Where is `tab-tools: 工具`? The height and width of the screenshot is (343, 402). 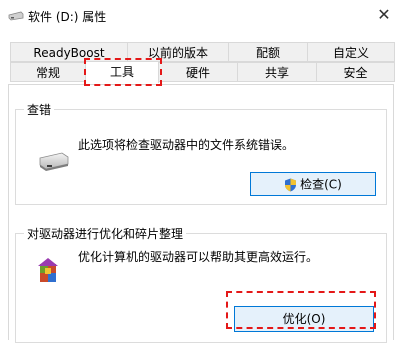 tab-tools: 工具 is located at coordinates (122, 72).